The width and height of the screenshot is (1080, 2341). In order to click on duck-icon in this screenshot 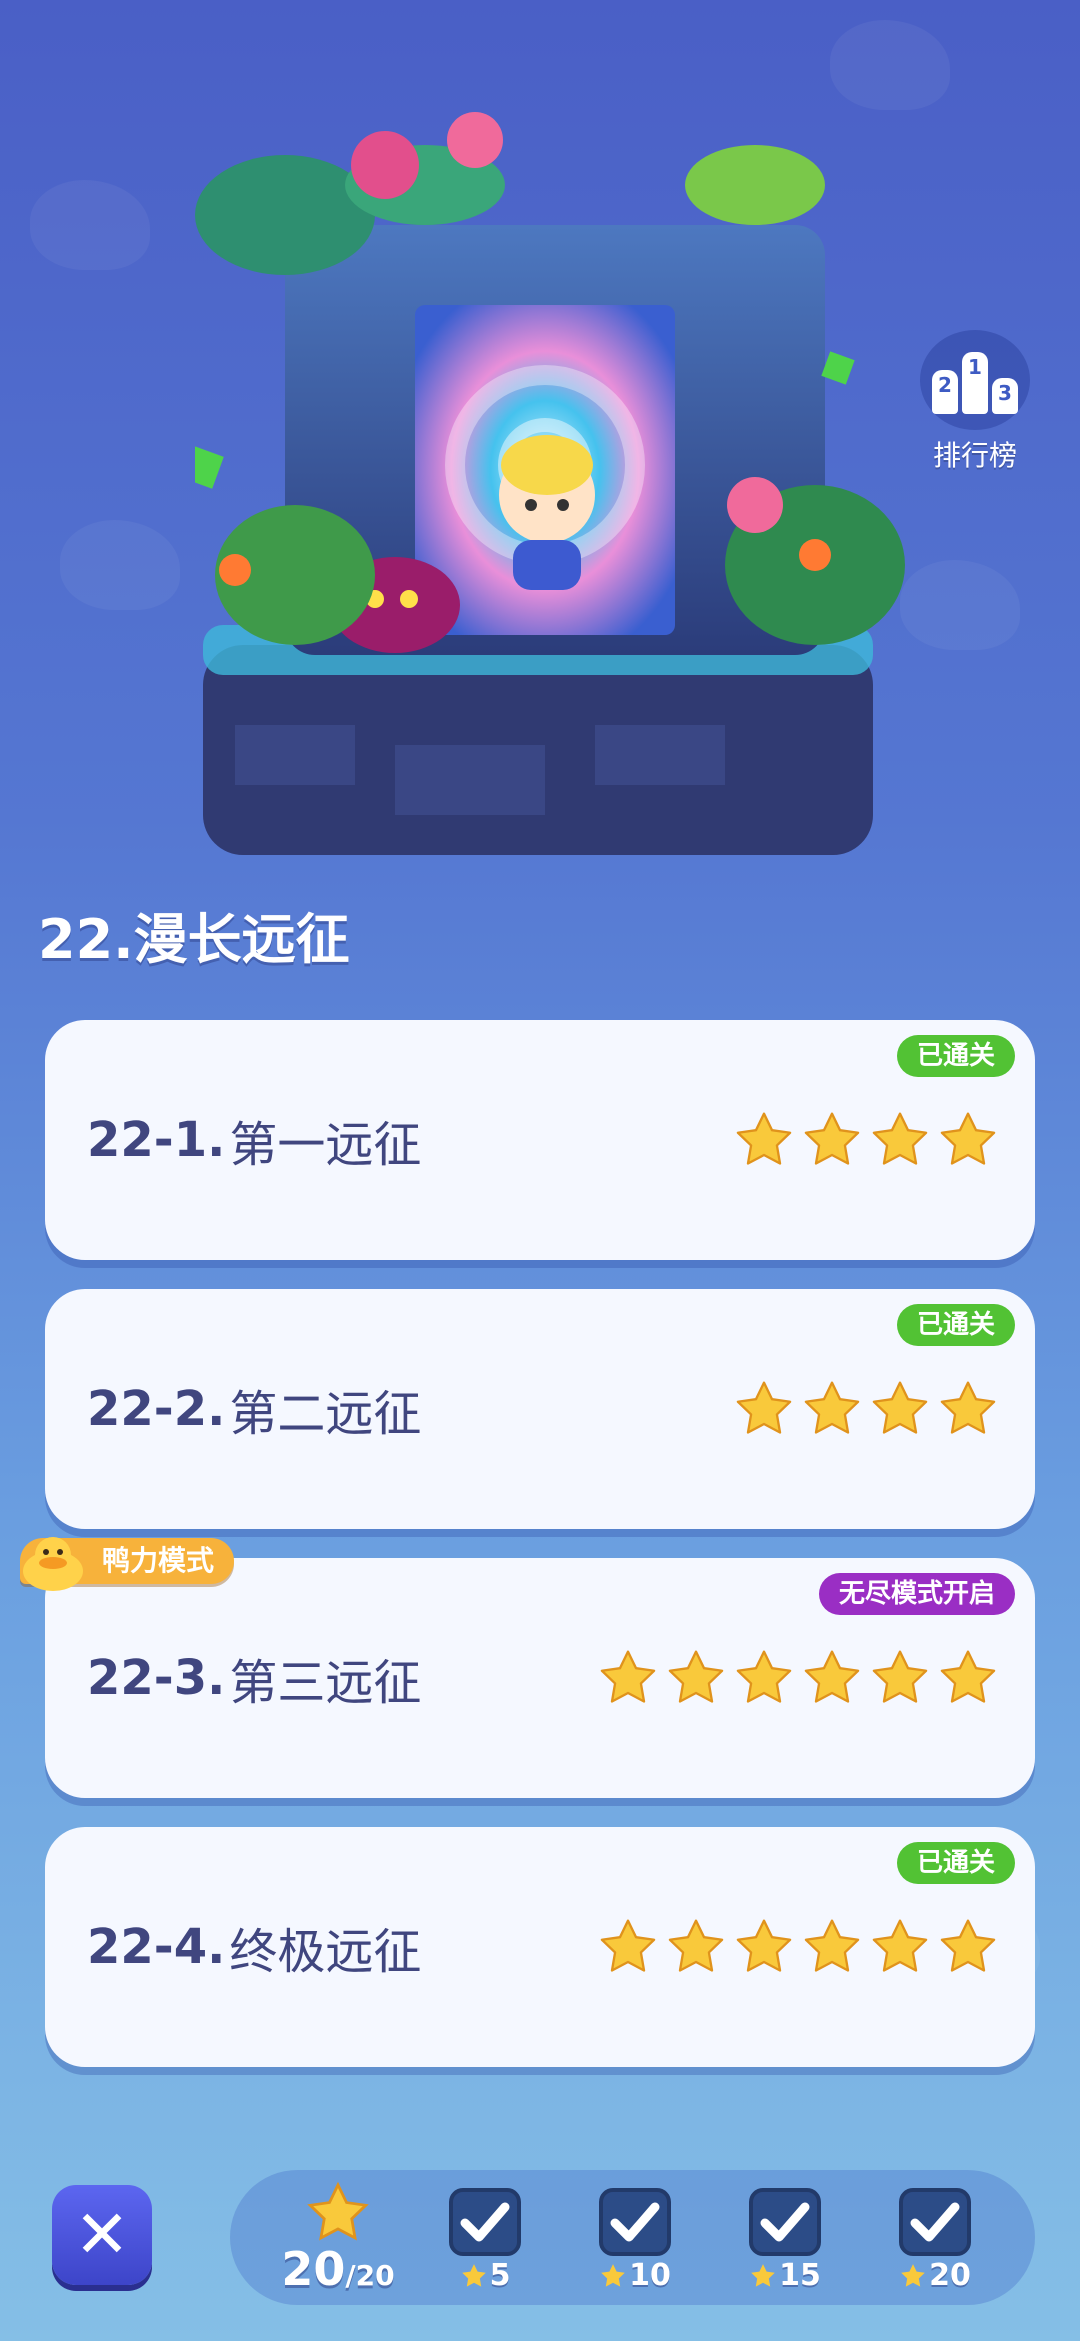, I will do `click(53, 1564)`.